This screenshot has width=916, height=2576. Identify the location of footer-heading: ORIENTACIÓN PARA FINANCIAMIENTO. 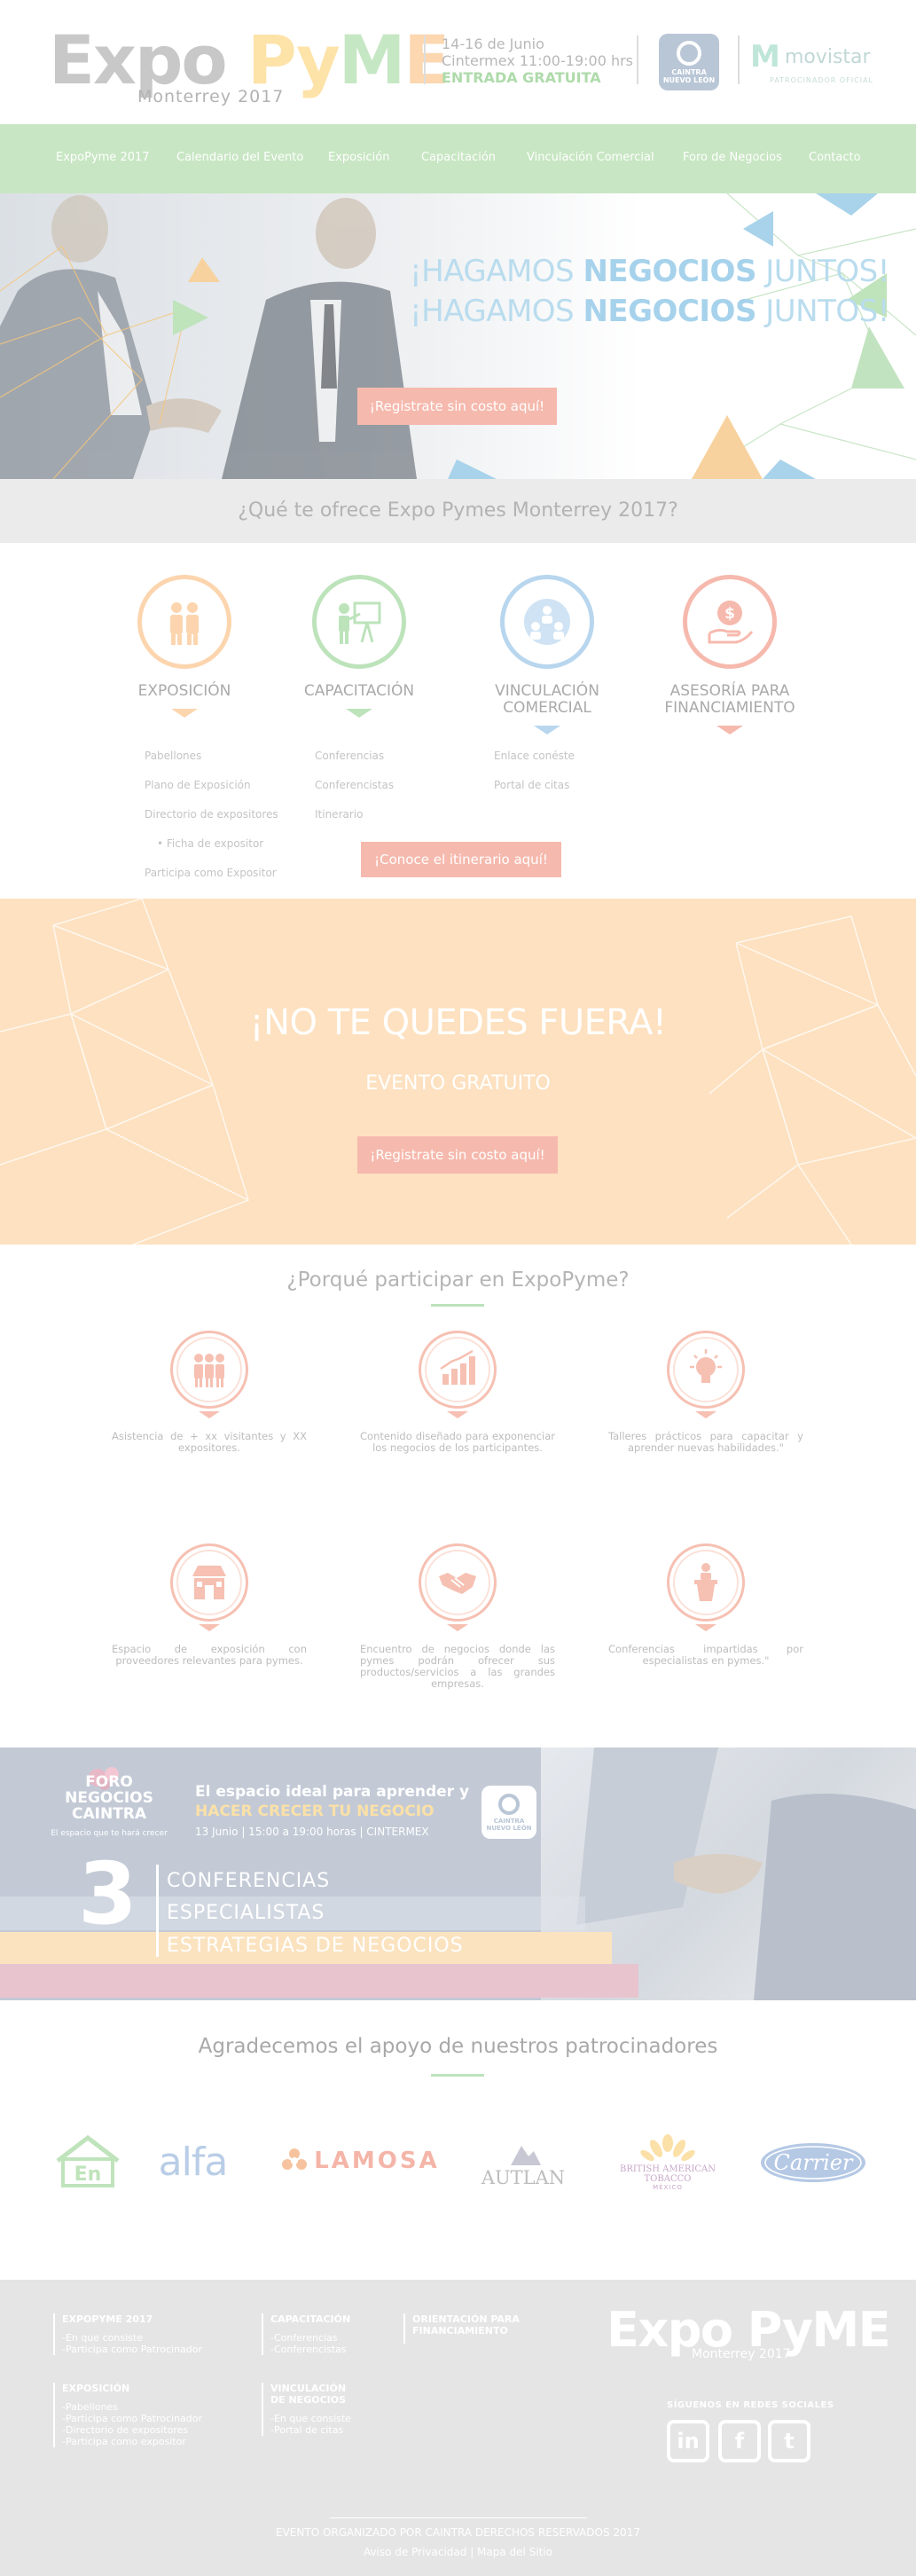
(466, 2324).